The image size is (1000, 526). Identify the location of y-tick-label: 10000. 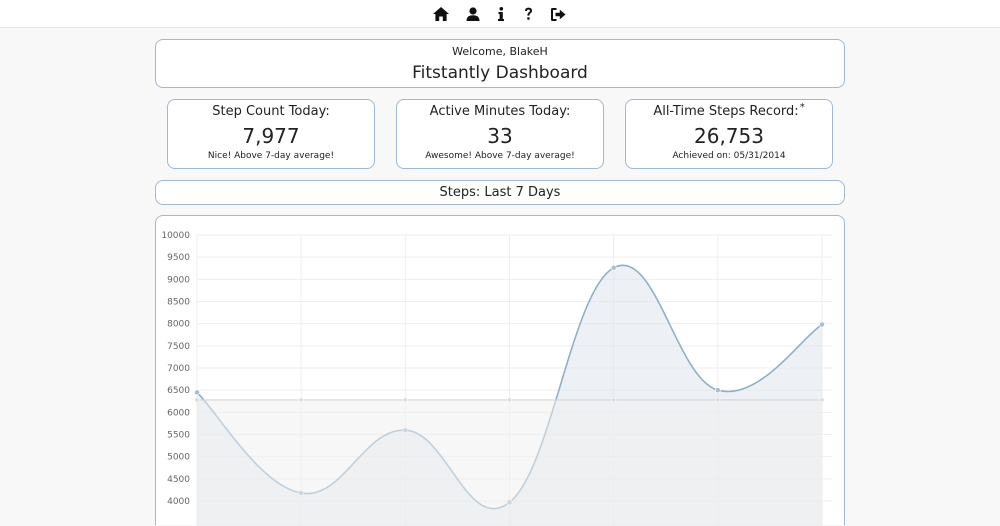
(175, 236).